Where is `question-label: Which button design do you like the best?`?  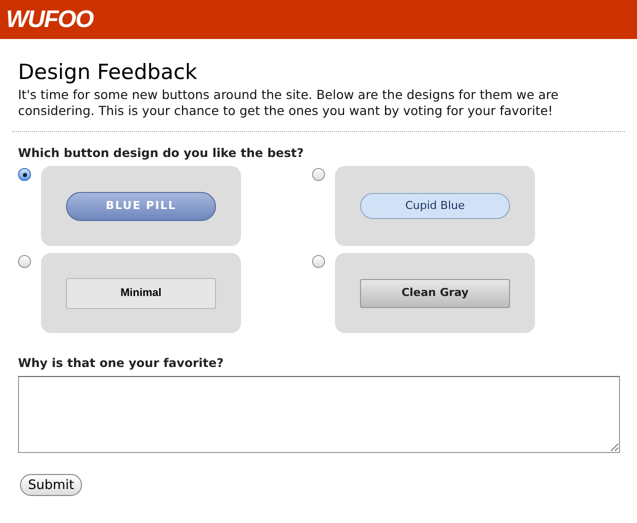
question-label: Which button design do you like the best? is located at coordinates (161, 153).